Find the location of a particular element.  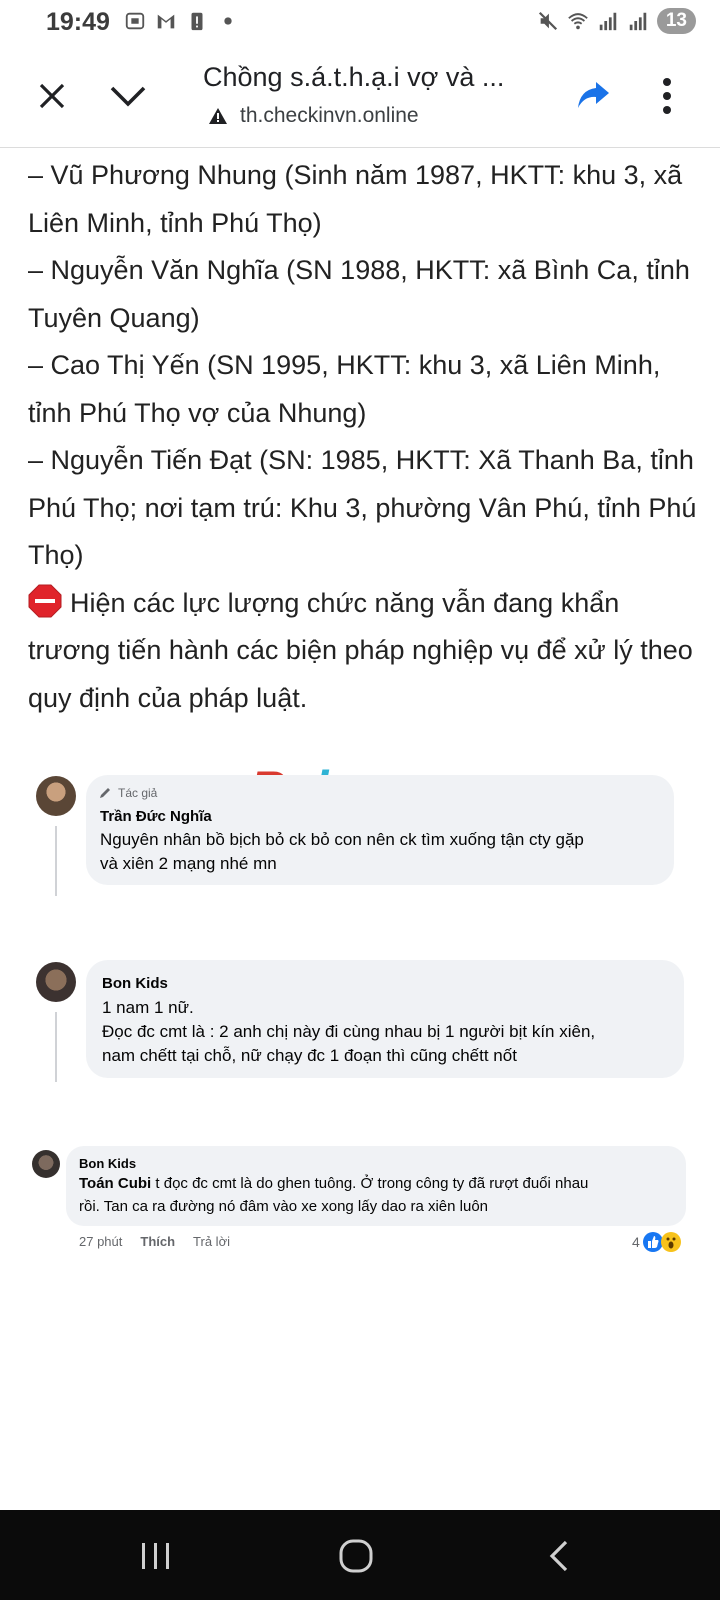

author-badge: Tác giả is located at coordinates (127, 793).